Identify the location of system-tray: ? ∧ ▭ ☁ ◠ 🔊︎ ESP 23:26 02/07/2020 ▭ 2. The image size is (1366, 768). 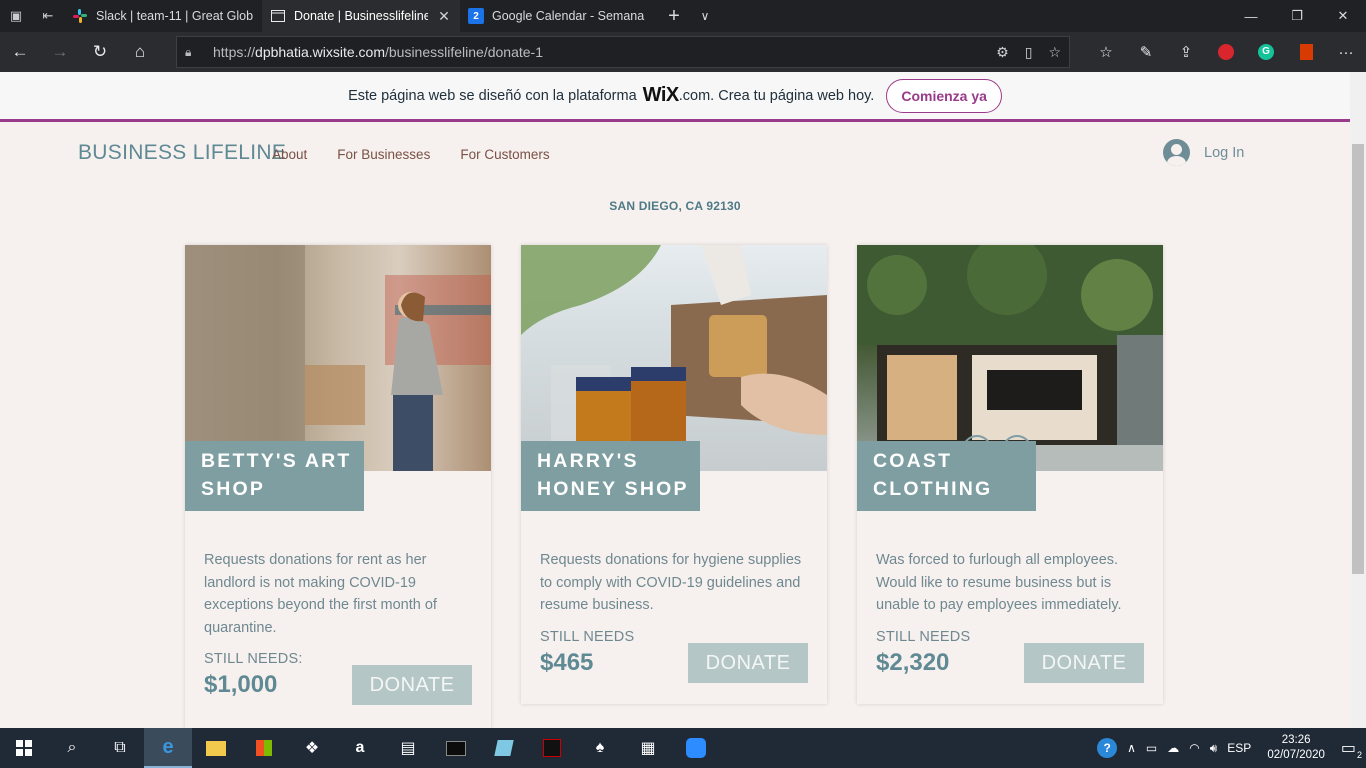
(1231, 748).